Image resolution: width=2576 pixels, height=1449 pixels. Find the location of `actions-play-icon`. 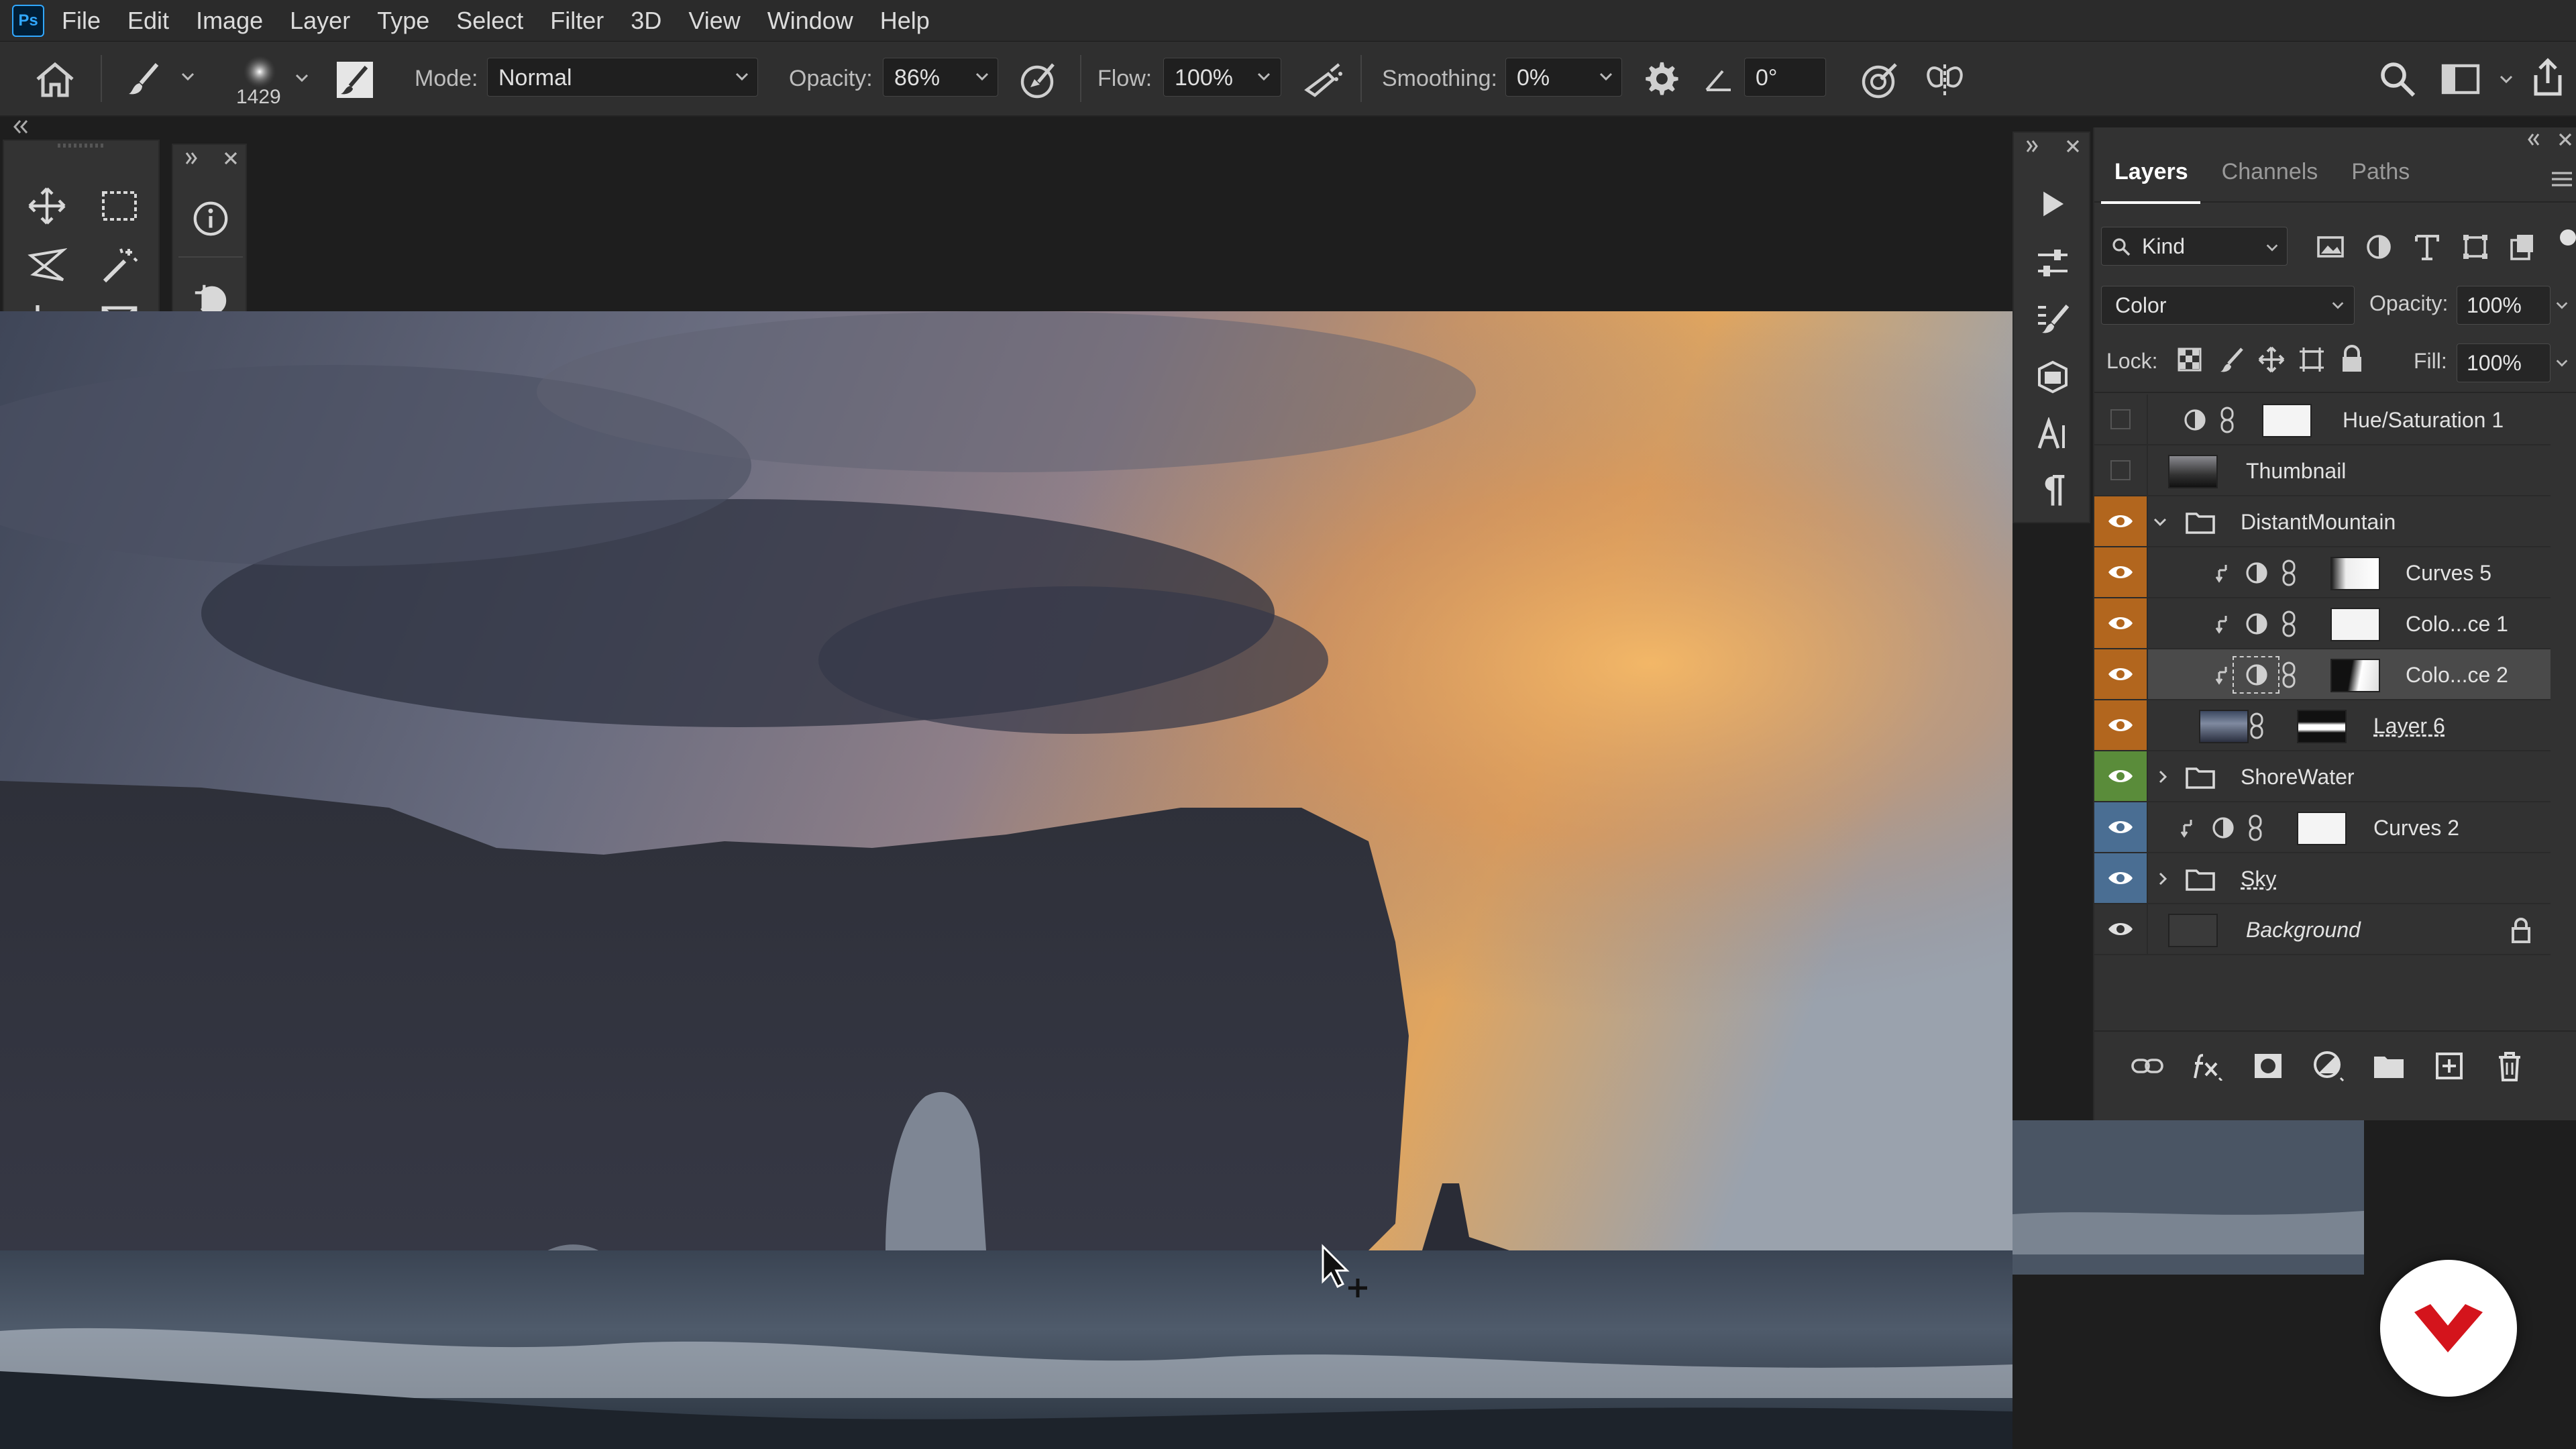

actions-play-icon is located at coordinates (2053, 204).